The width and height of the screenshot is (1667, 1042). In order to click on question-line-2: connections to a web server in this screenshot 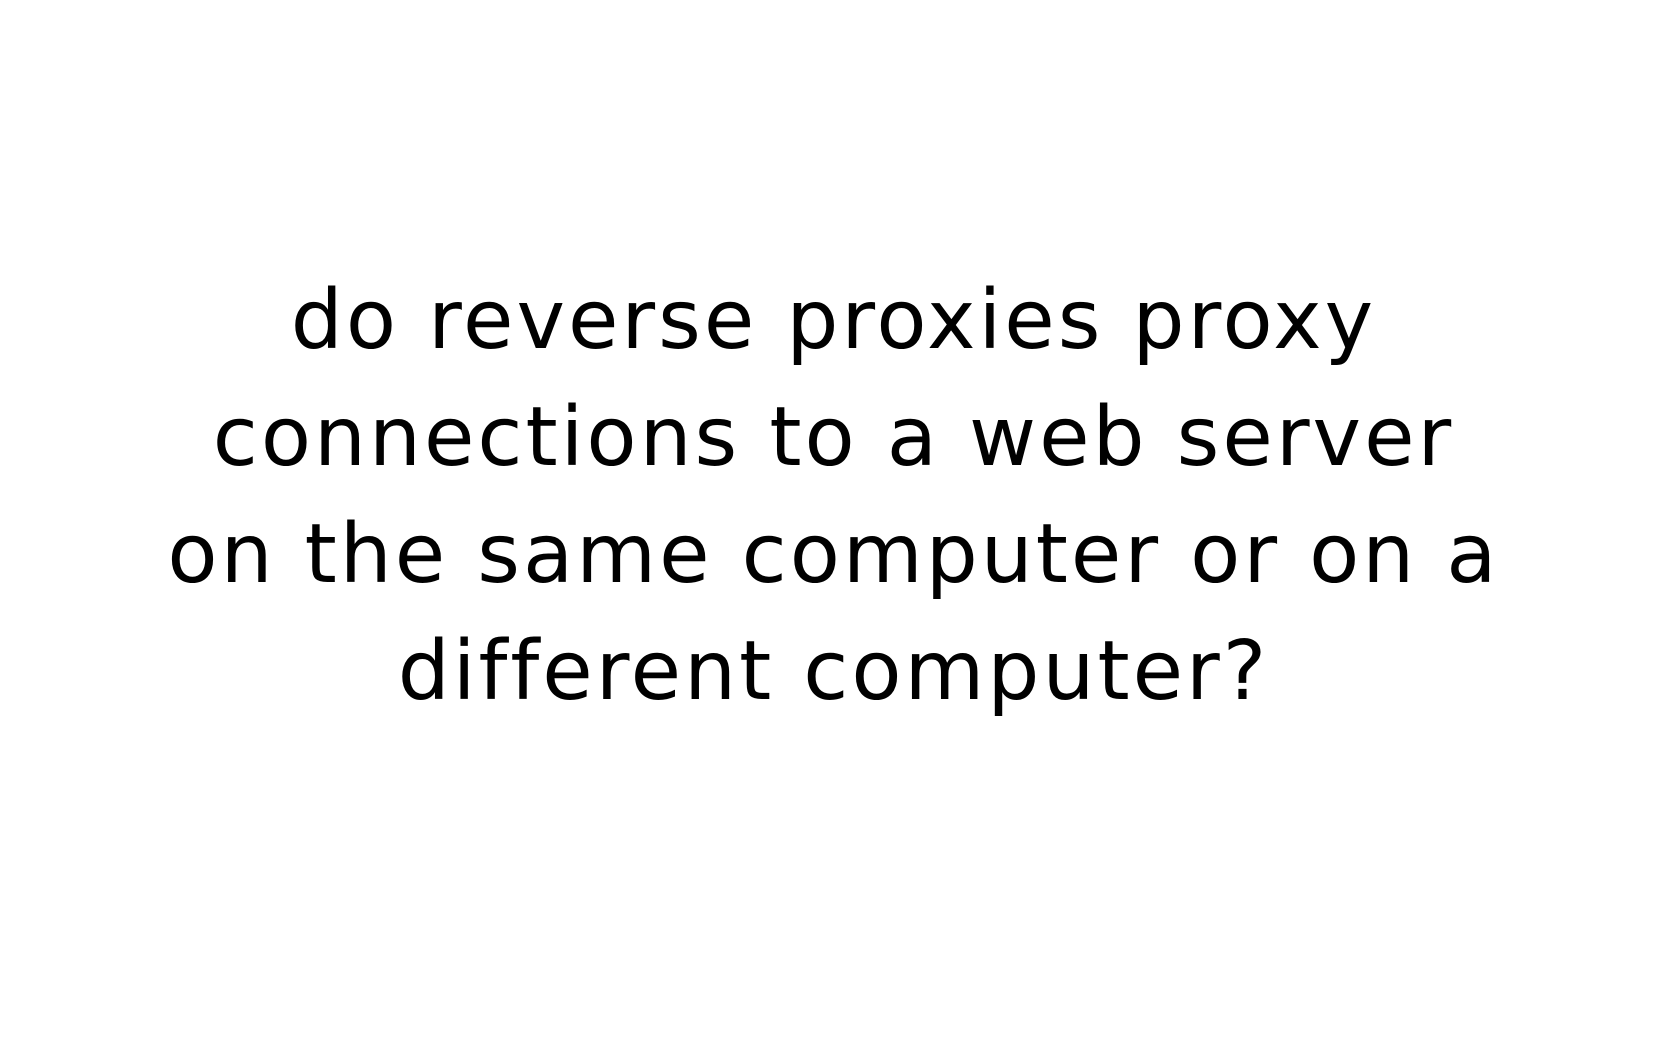, I will do `click(833, 437)`.